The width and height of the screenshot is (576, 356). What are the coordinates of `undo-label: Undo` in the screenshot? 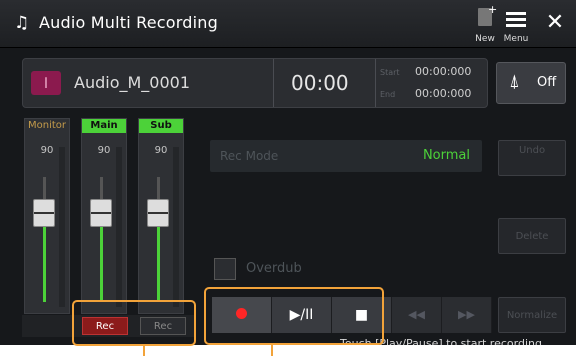 It's located at (532, 150).